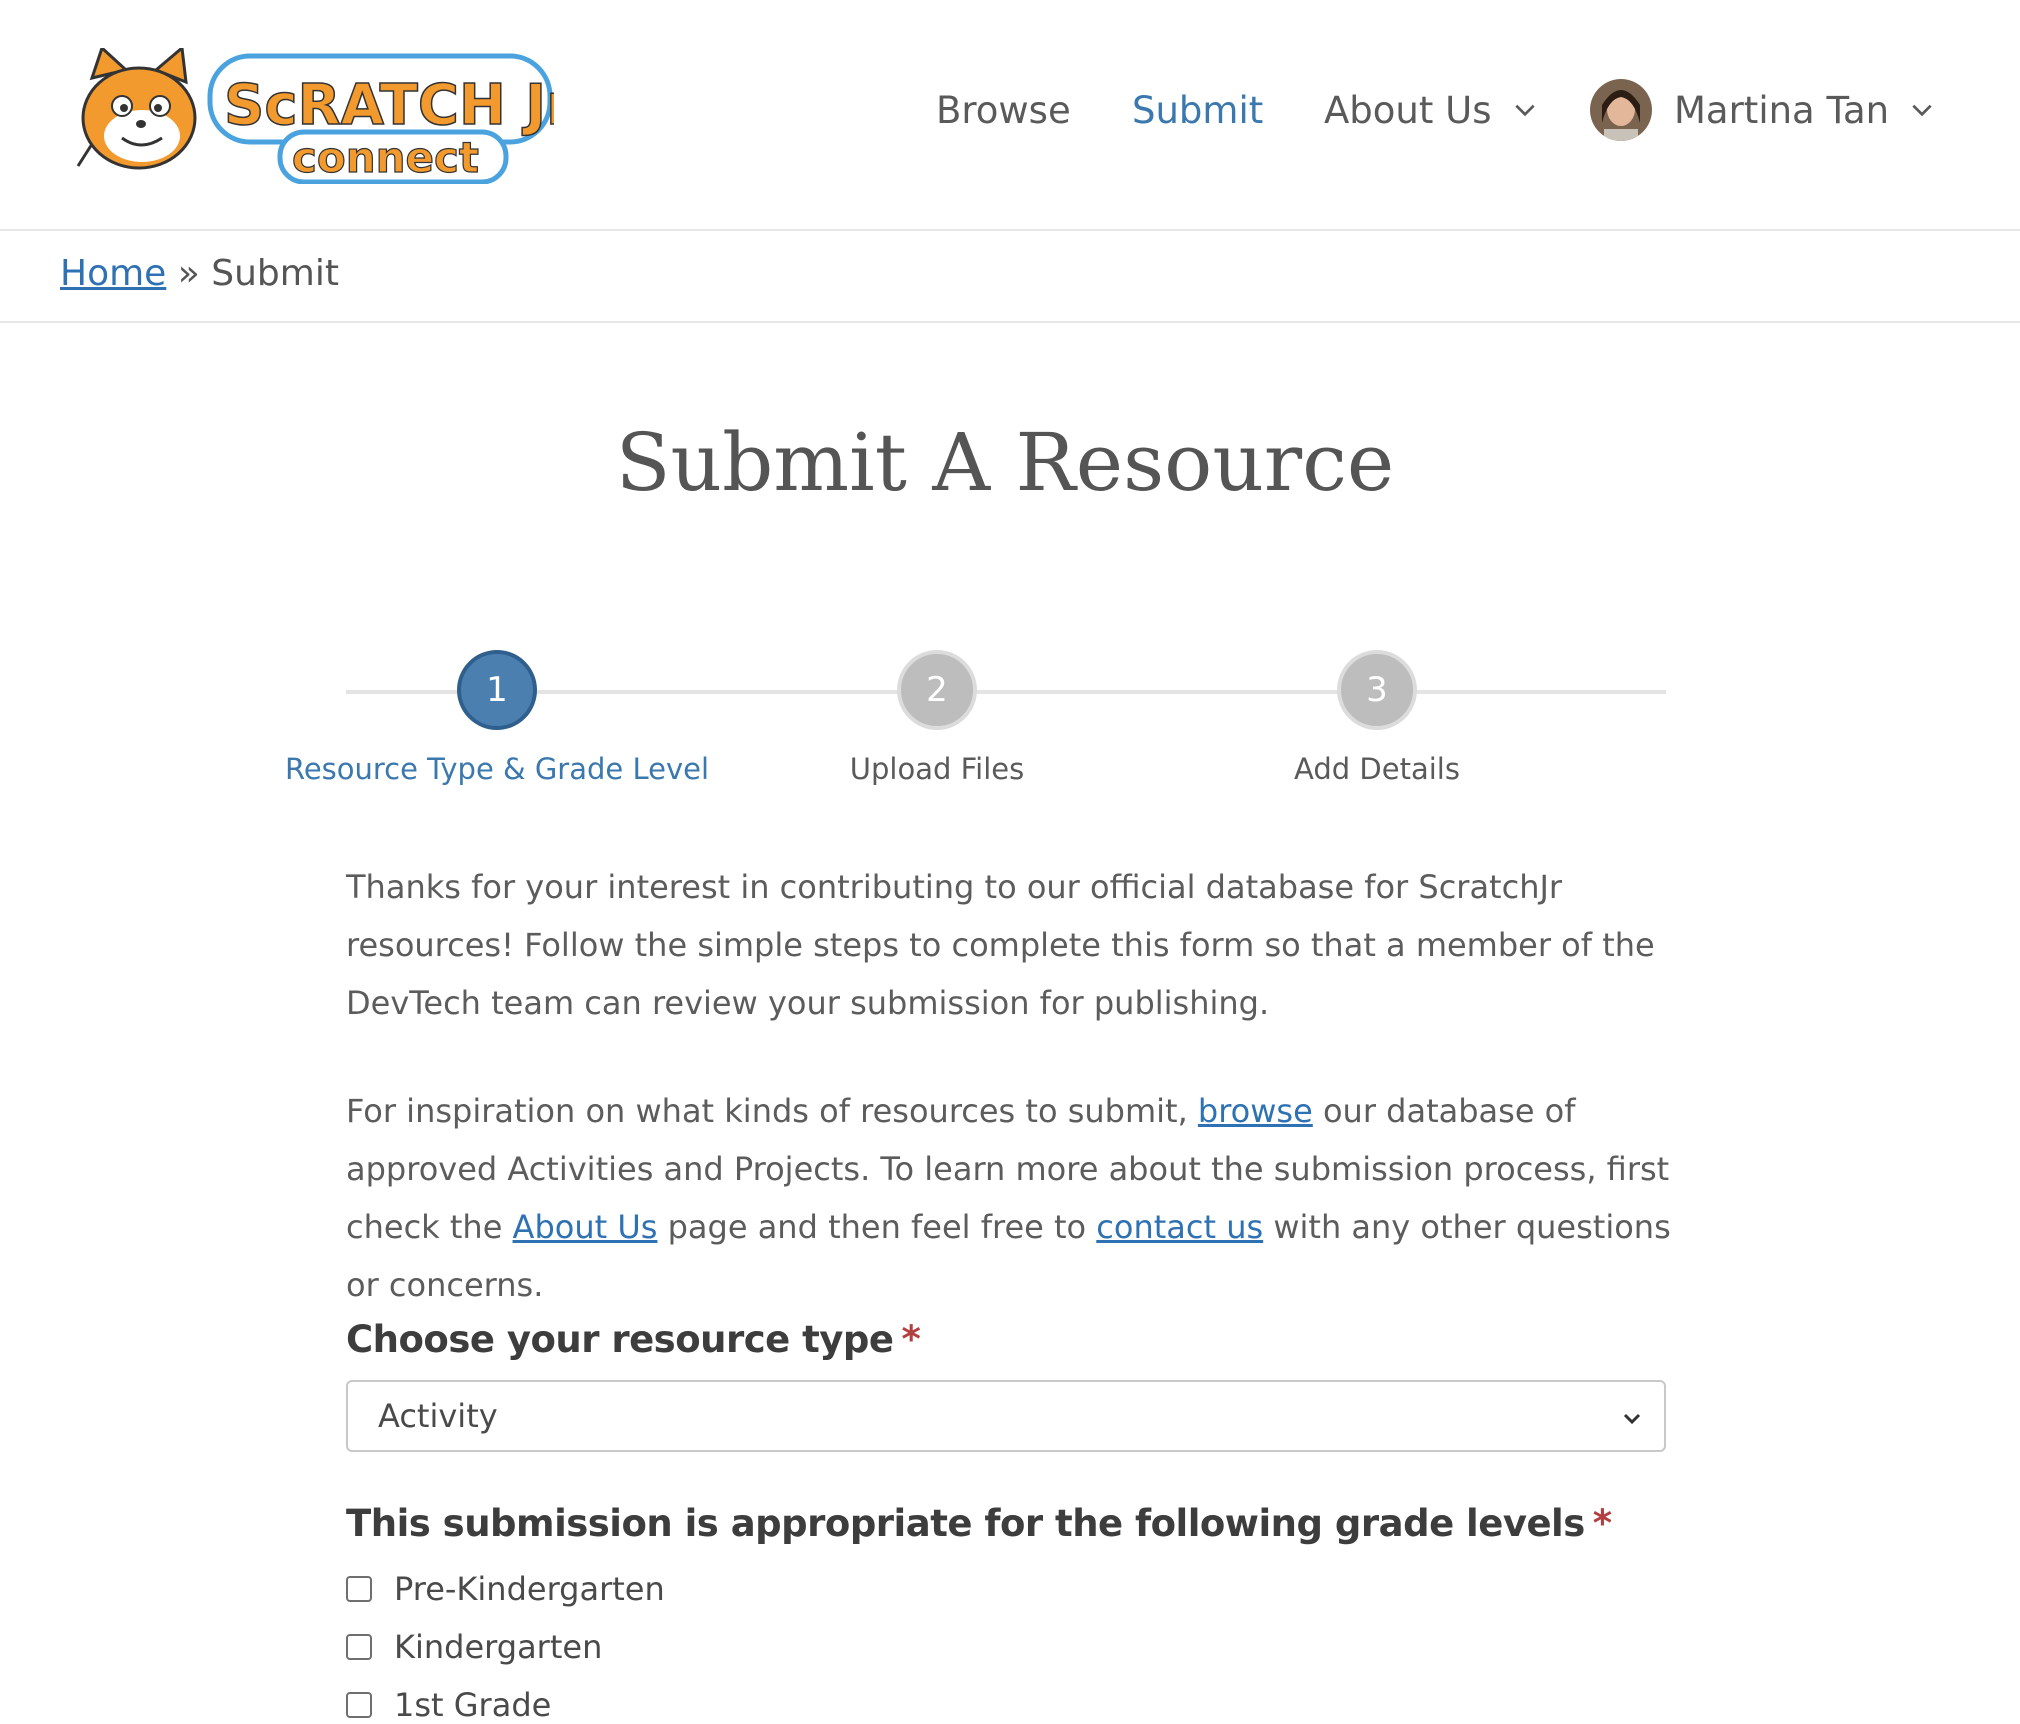 The image size is (2020, 1724). Describe the element at coordinates (275, 273) in the screenshot. I see `breadcrumb-current: Submit` at that location.